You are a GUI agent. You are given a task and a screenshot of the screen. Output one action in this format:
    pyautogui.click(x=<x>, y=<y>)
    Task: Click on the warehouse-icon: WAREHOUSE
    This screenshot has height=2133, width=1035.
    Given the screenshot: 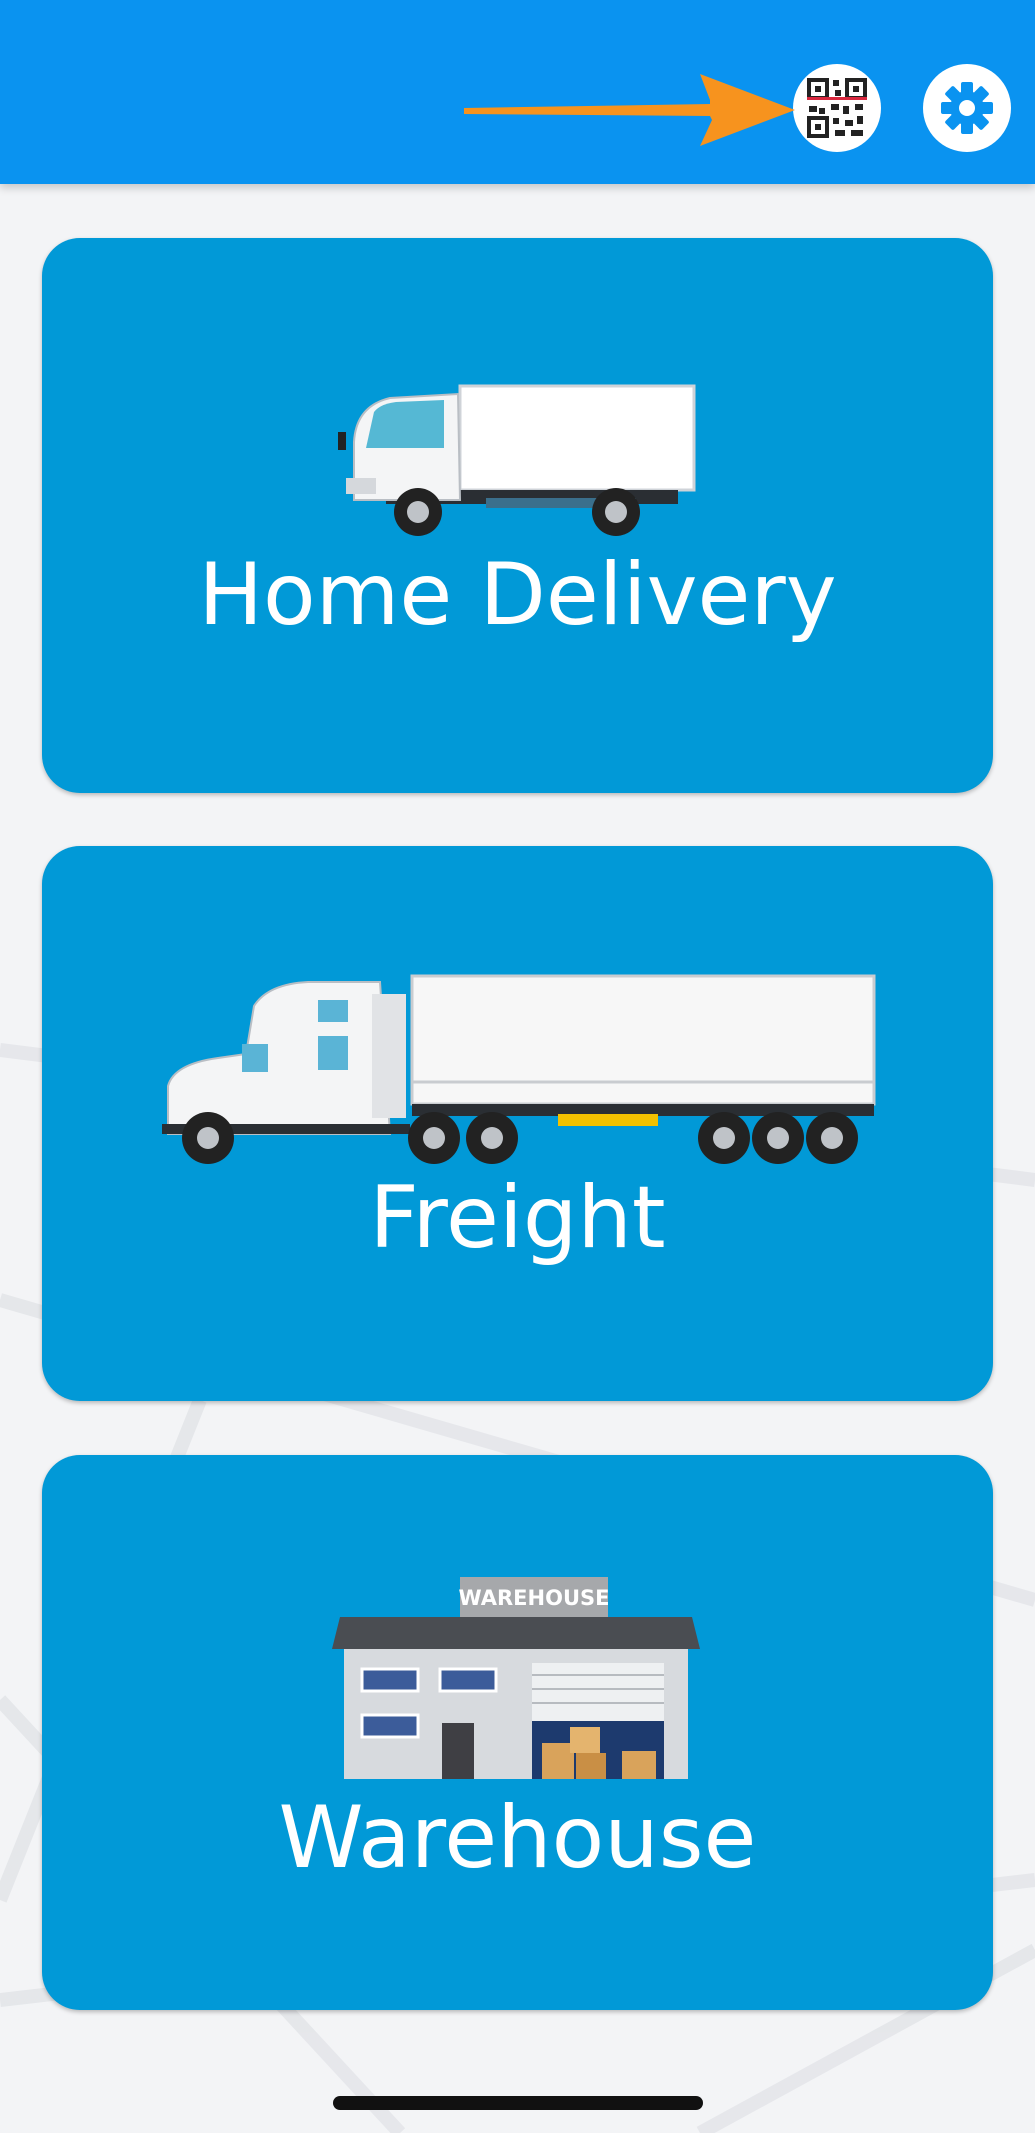 What is the action you would take?
    pyautogui.click(x=516, y=1678)
    